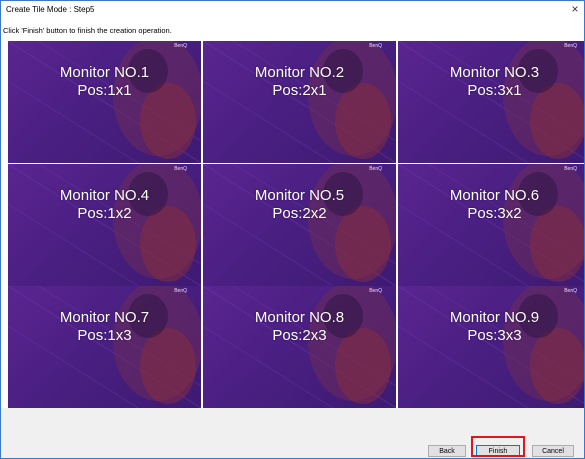 This screenshot has width=585, height=459. Describe the element at coordinates (575, 9) in the screenshot. I see `close-icon: ×` at that location.